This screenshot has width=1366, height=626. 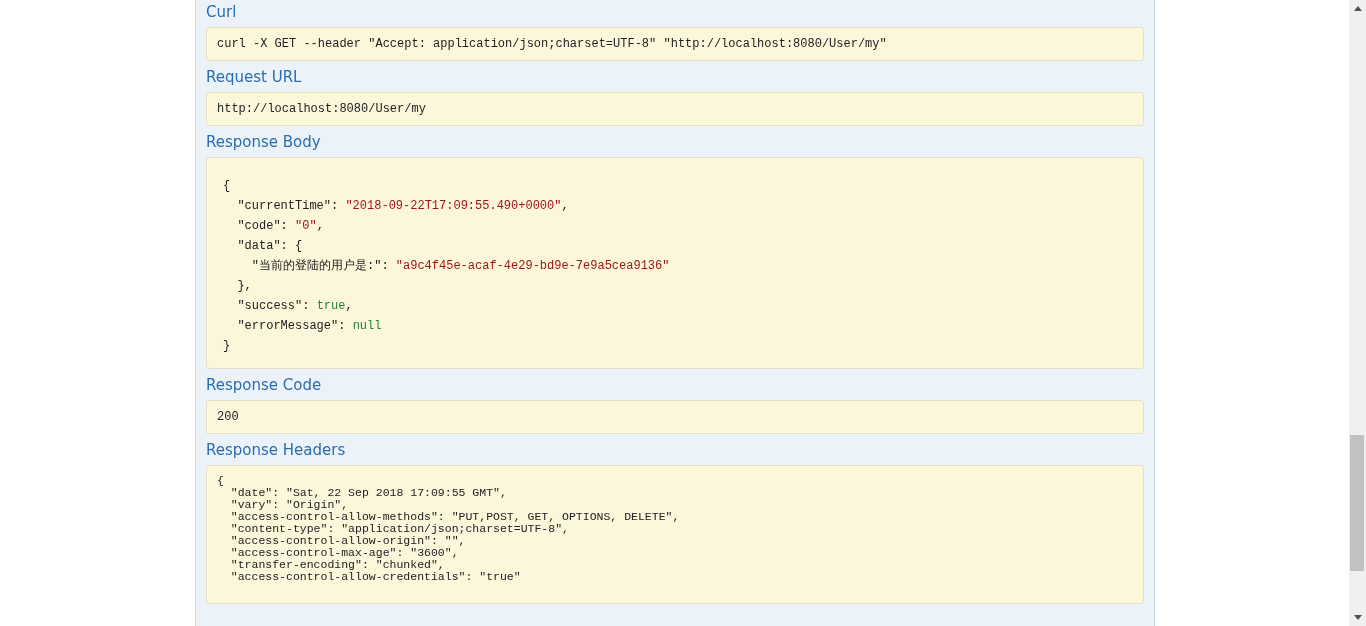 What do you see at coordinates (294, 306) in the screenshot?
I see `code-line: "success": true,` at bounding box center [294, 306].